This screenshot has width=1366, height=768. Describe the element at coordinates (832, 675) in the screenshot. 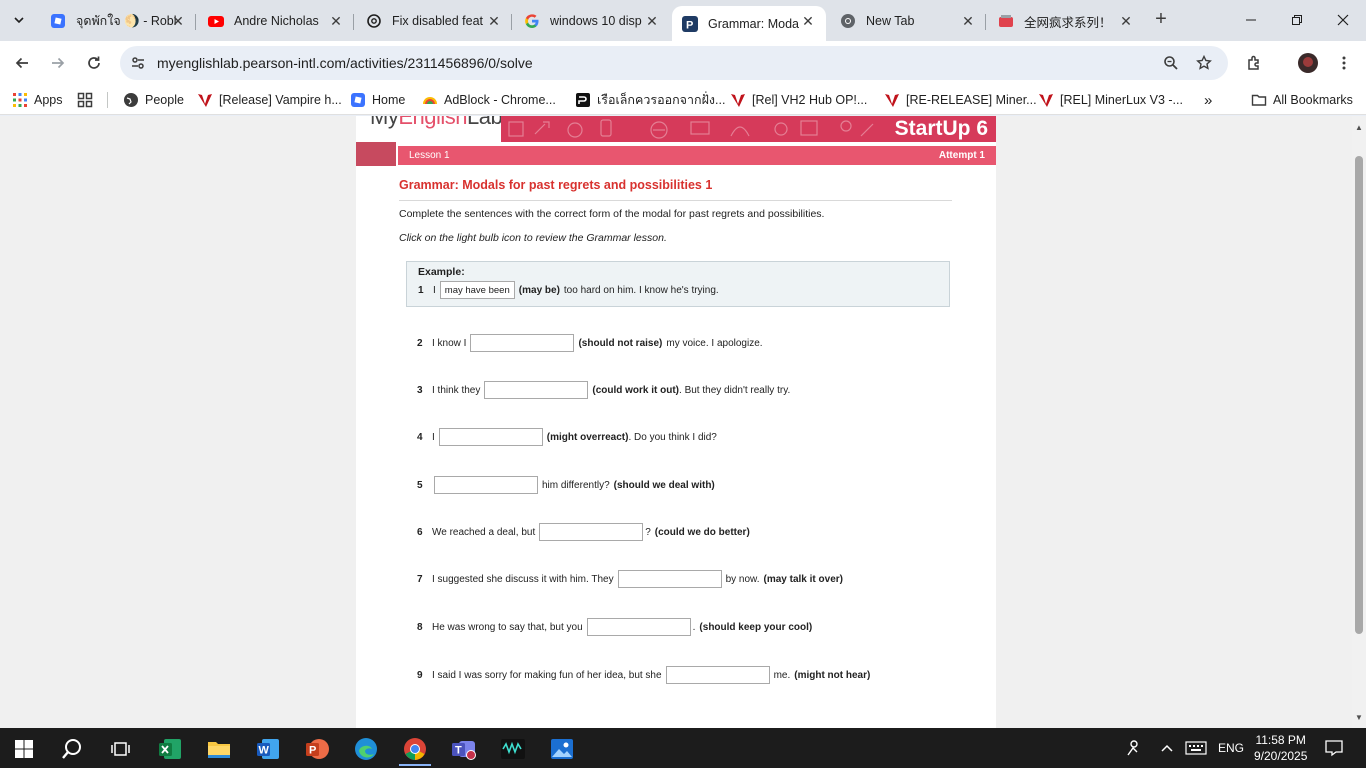

I see `question-hint: (might not hear)` at that location.